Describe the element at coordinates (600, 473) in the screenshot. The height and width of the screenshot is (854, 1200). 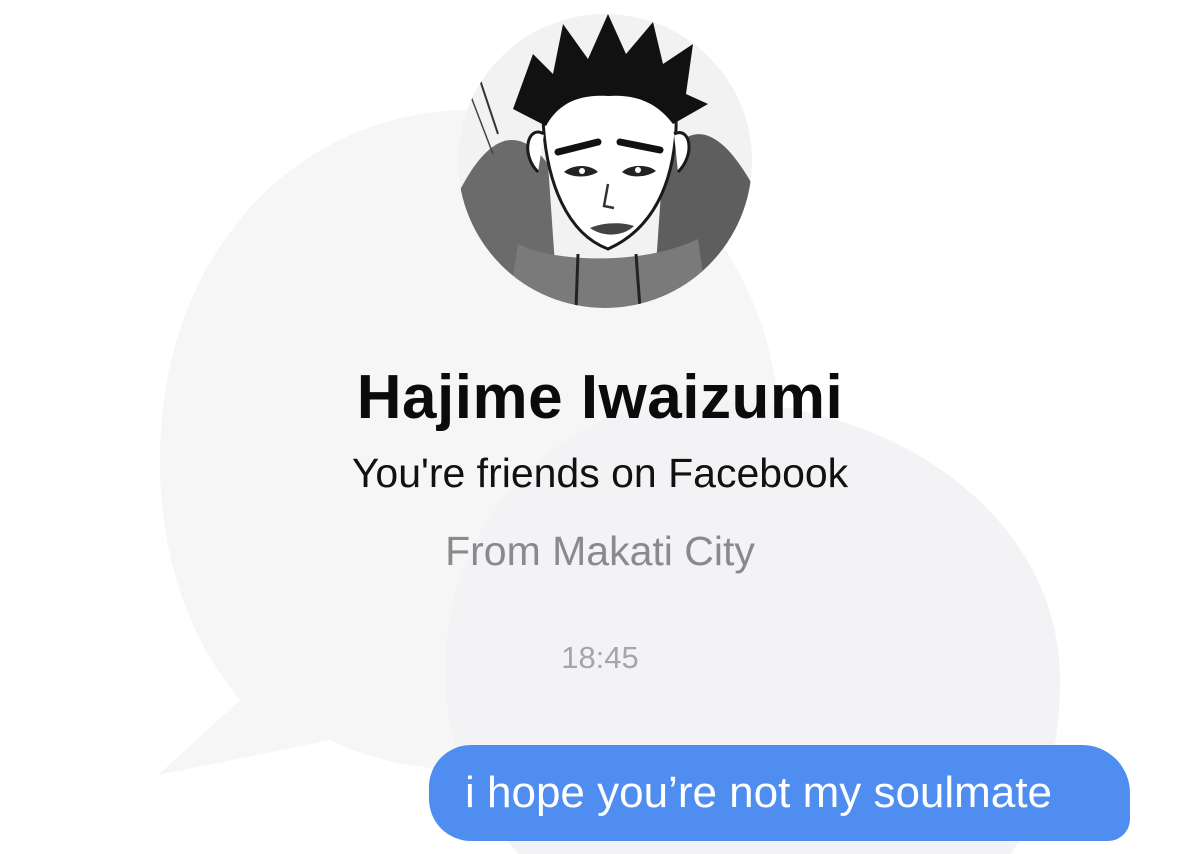
I see `friend-status: You're friends on Facebook` at that location.